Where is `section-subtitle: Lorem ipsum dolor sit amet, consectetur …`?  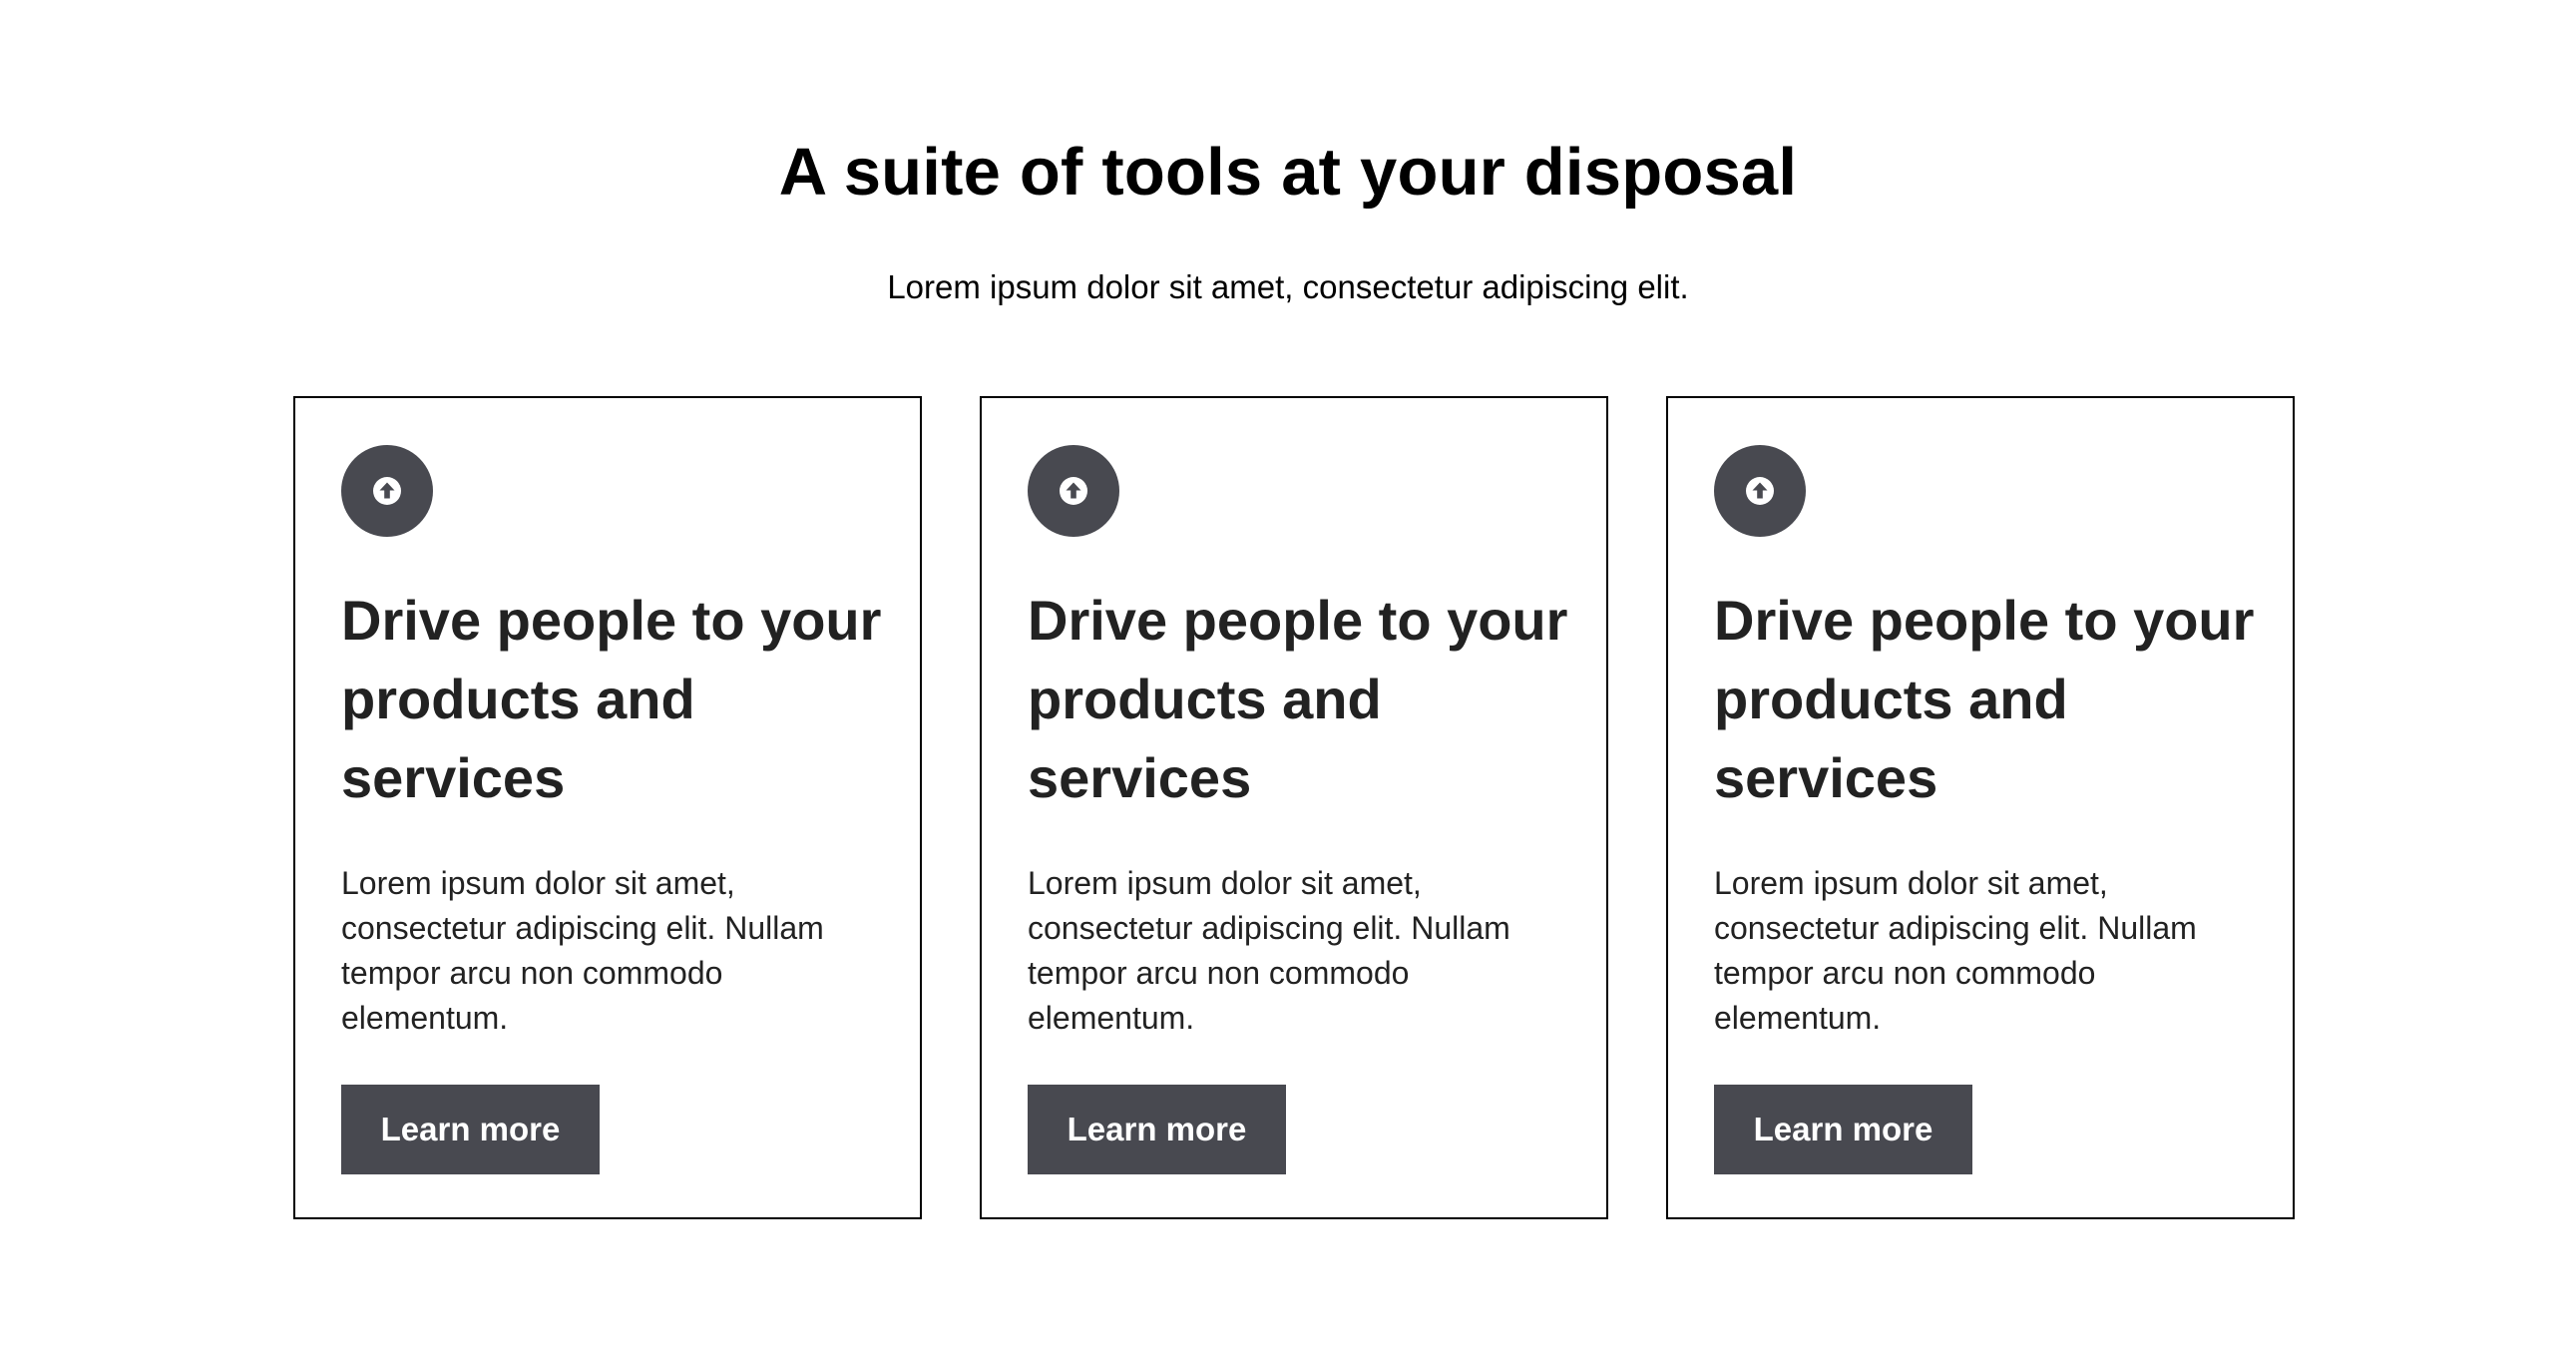 section-subtitle: Lorem ipsum dolor sit amet, consectetur … is located at coordinates (1288, 287).